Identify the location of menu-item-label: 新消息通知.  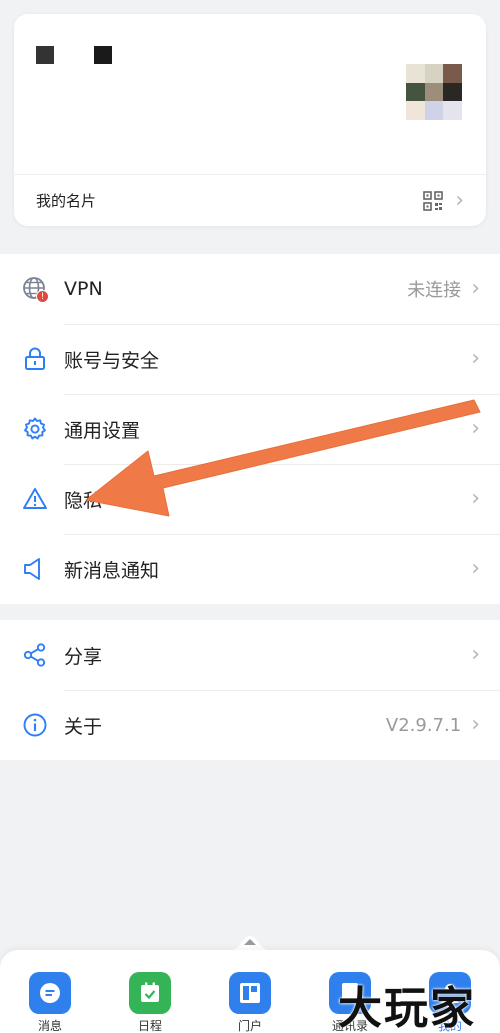
(112, 570).